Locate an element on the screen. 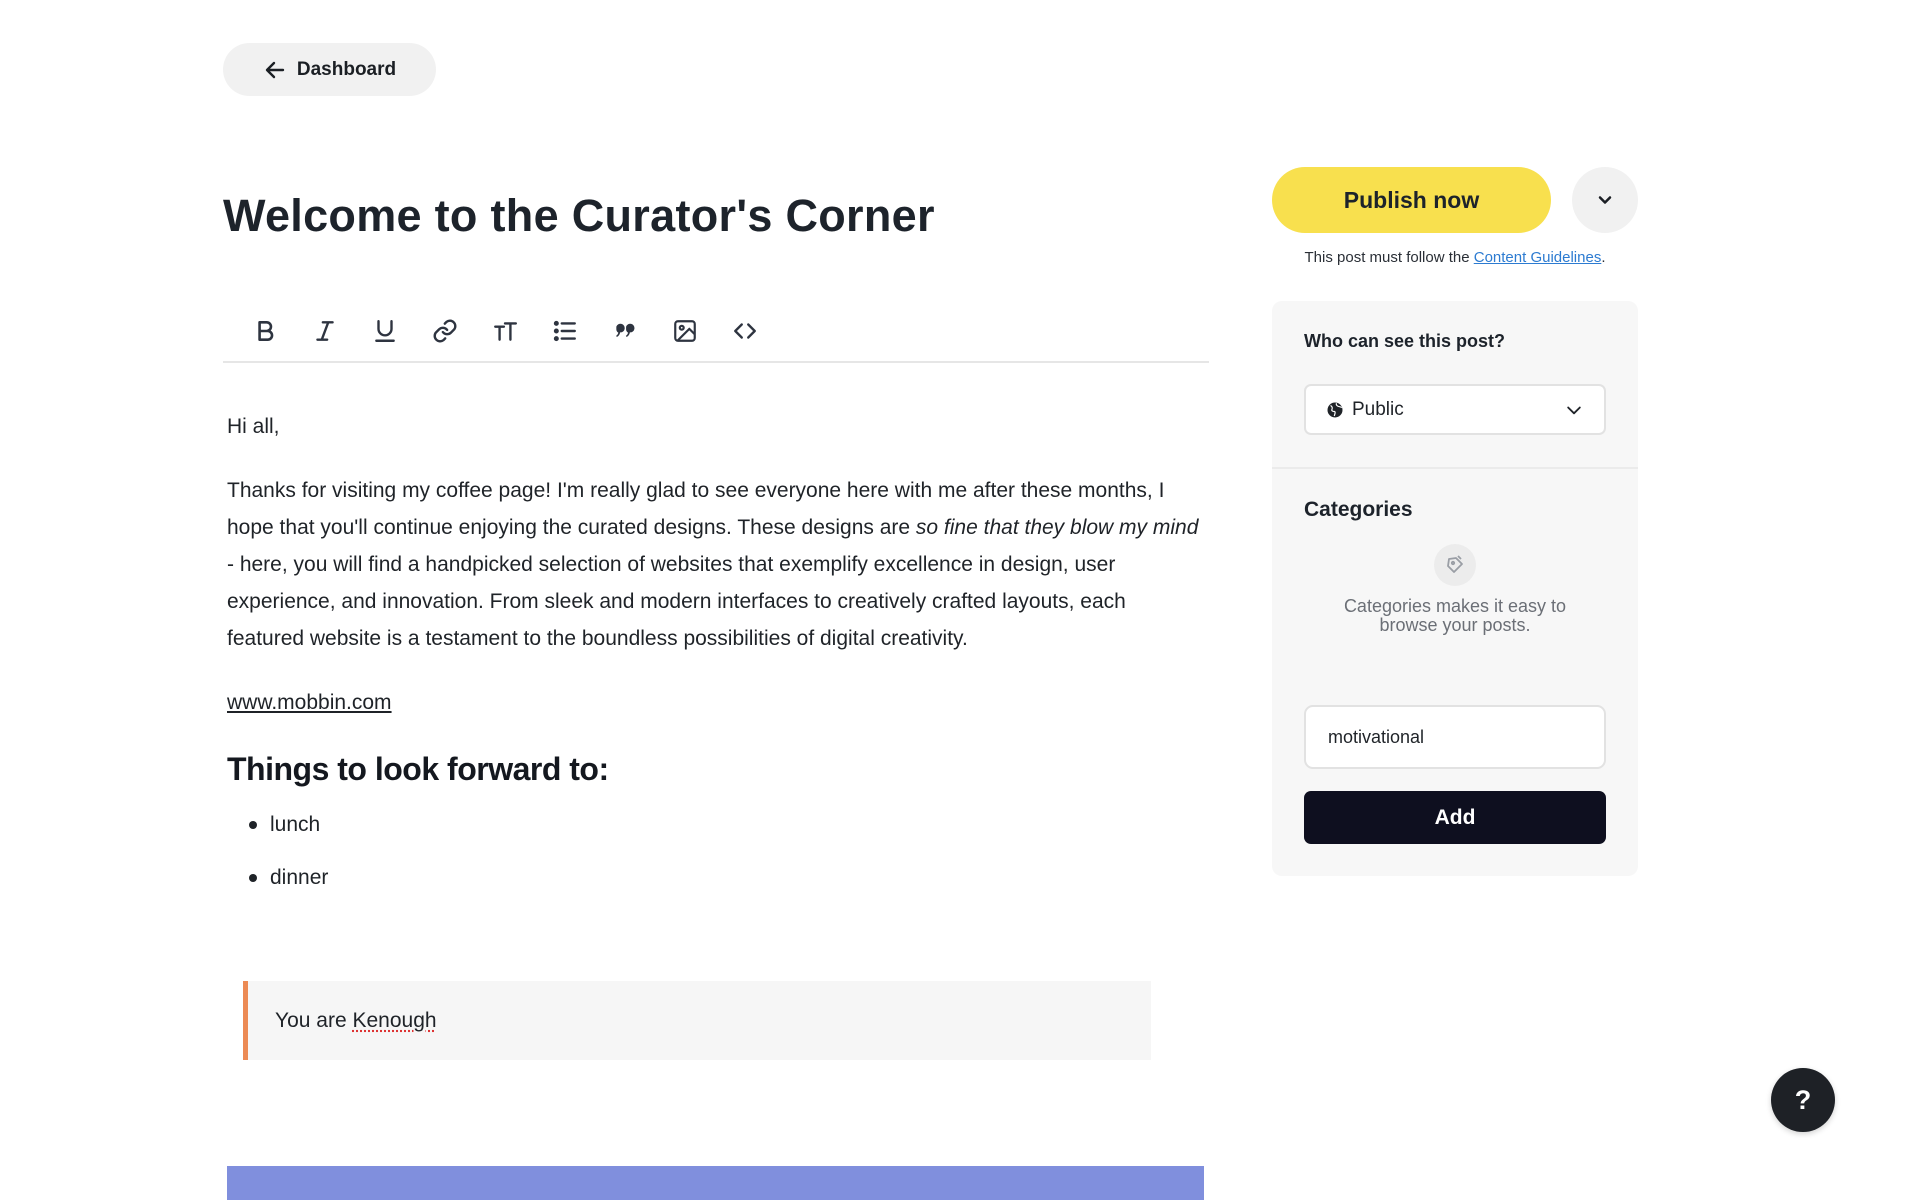  add-category-button: Add is located at coordinates (1455, 817).